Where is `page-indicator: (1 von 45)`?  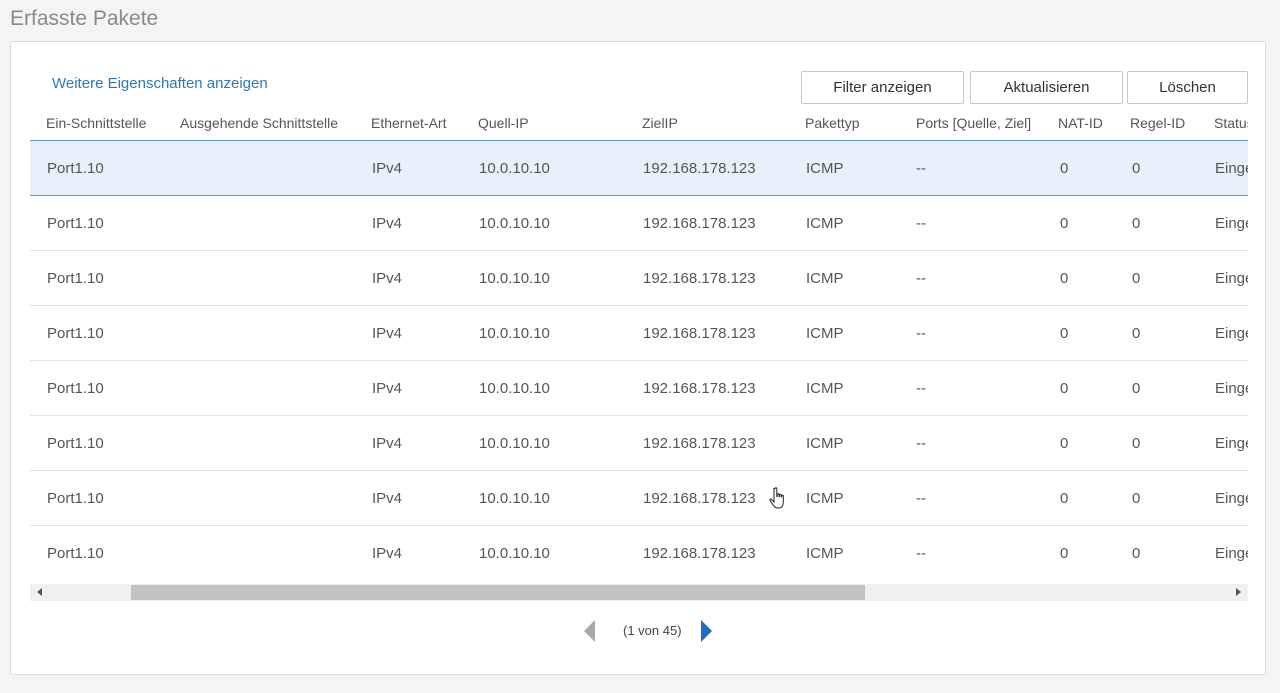
page-indicator: (1 von 45) is located at coordinates (652, 630).